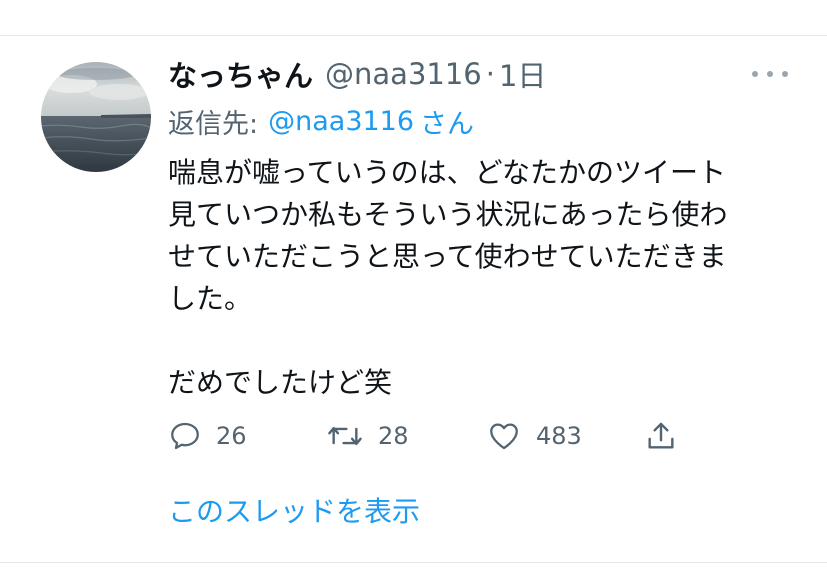  Describe the element at coordinates (207, 436) in the screenshot. I see `reply-button: 26` at that location.